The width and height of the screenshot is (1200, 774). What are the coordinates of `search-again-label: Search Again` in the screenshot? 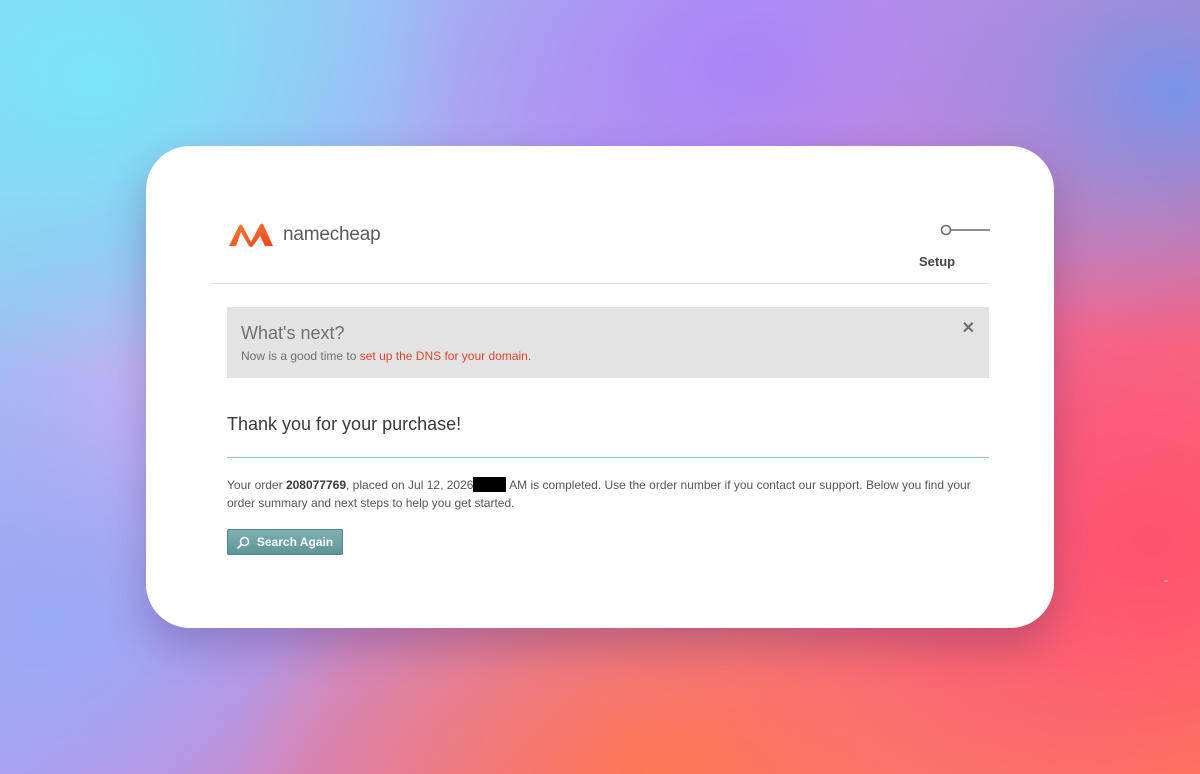 It's located at (295, 542).